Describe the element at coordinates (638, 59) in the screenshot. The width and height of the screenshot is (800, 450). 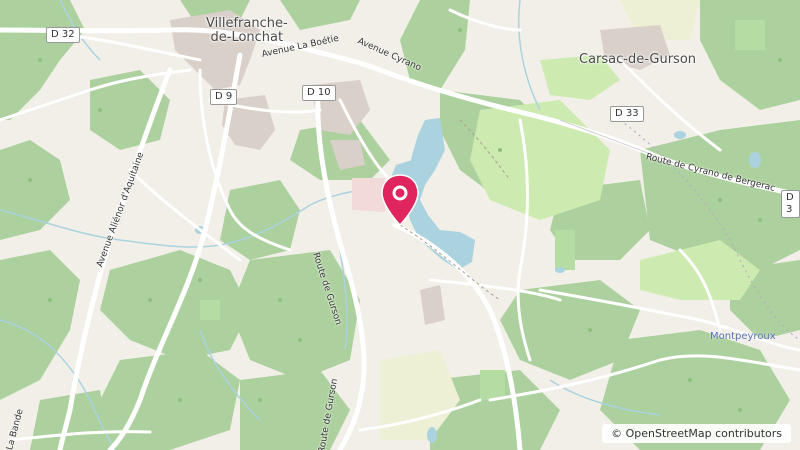
I see `town-label-carsac: Carsac-de-Gurson` at that location.